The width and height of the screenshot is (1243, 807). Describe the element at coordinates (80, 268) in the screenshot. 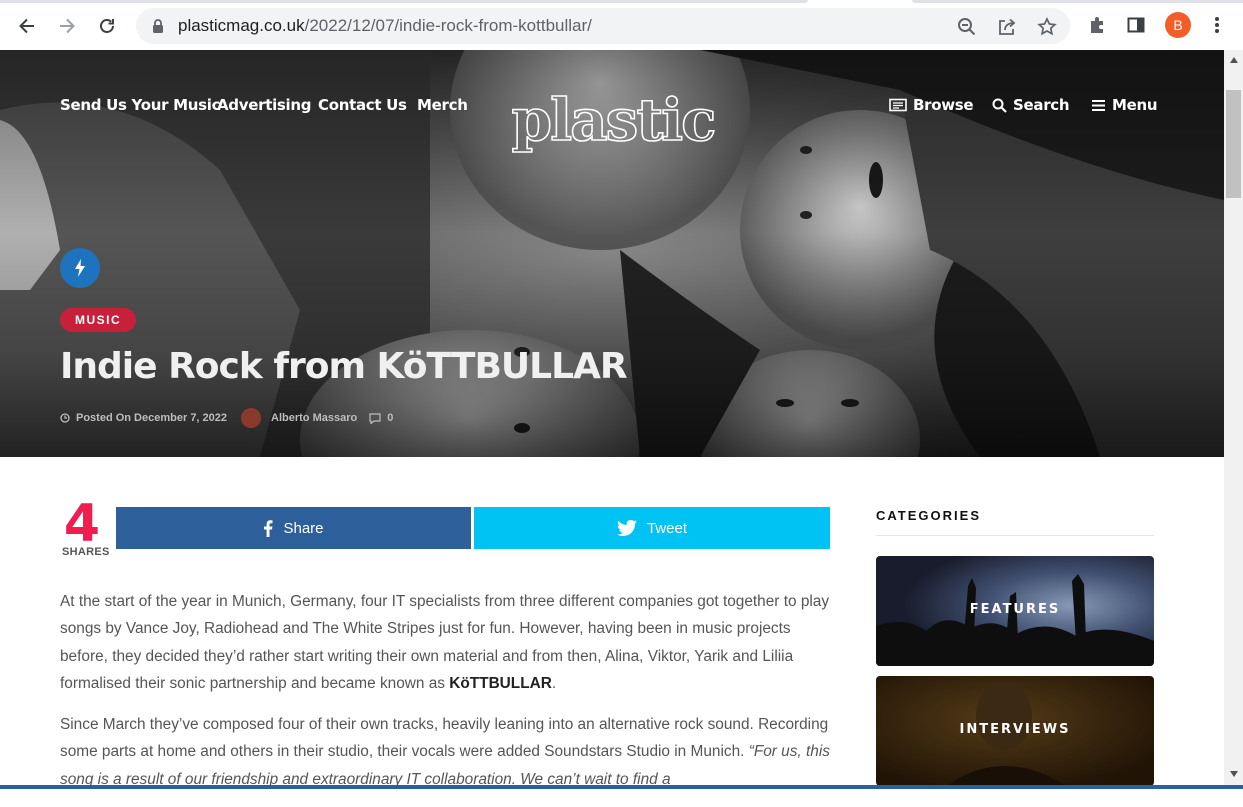

I see `trending-bolt-icon` at that location.